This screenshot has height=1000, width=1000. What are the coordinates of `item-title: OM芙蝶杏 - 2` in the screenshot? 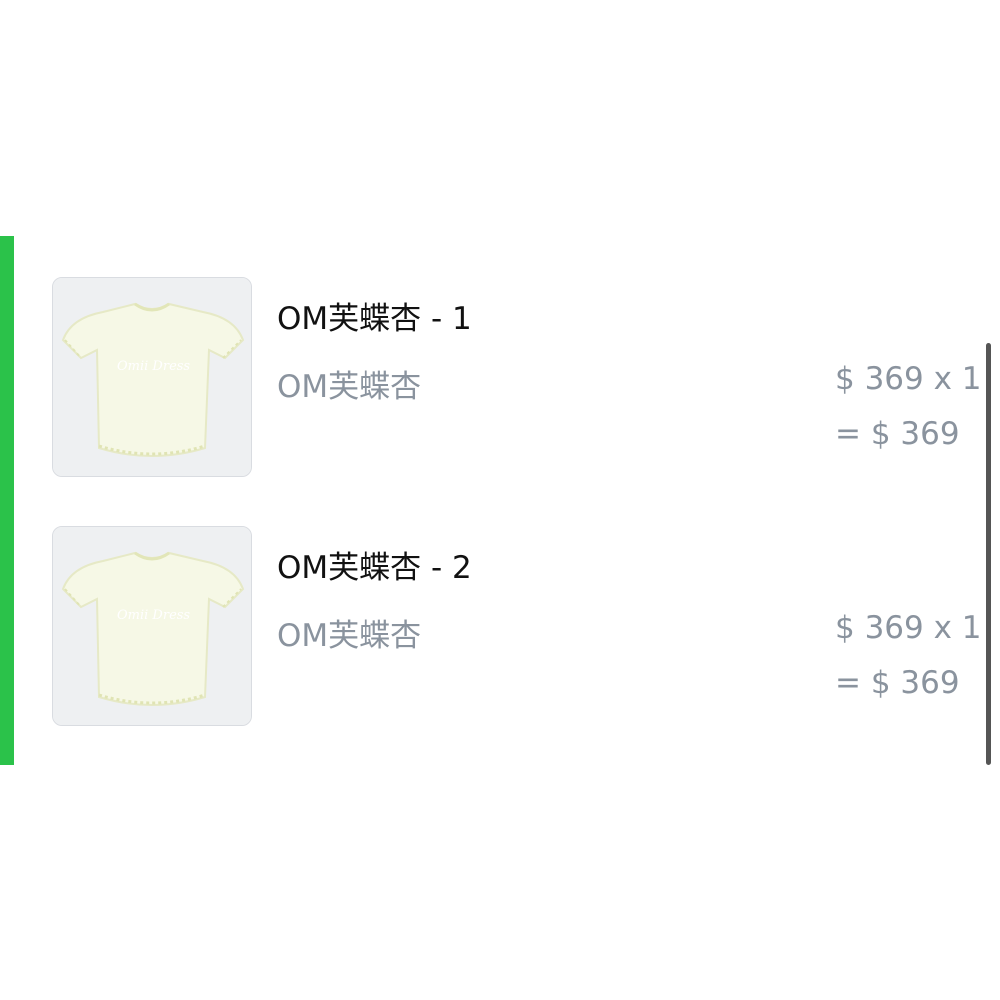 It's located at (374, 564).